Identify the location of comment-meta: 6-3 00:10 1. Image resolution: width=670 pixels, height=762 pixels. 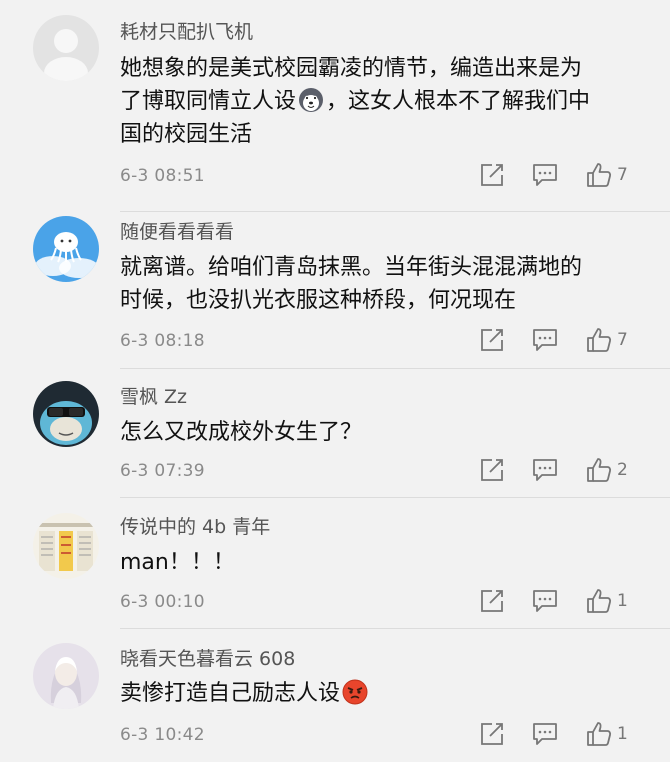
(335, 603).